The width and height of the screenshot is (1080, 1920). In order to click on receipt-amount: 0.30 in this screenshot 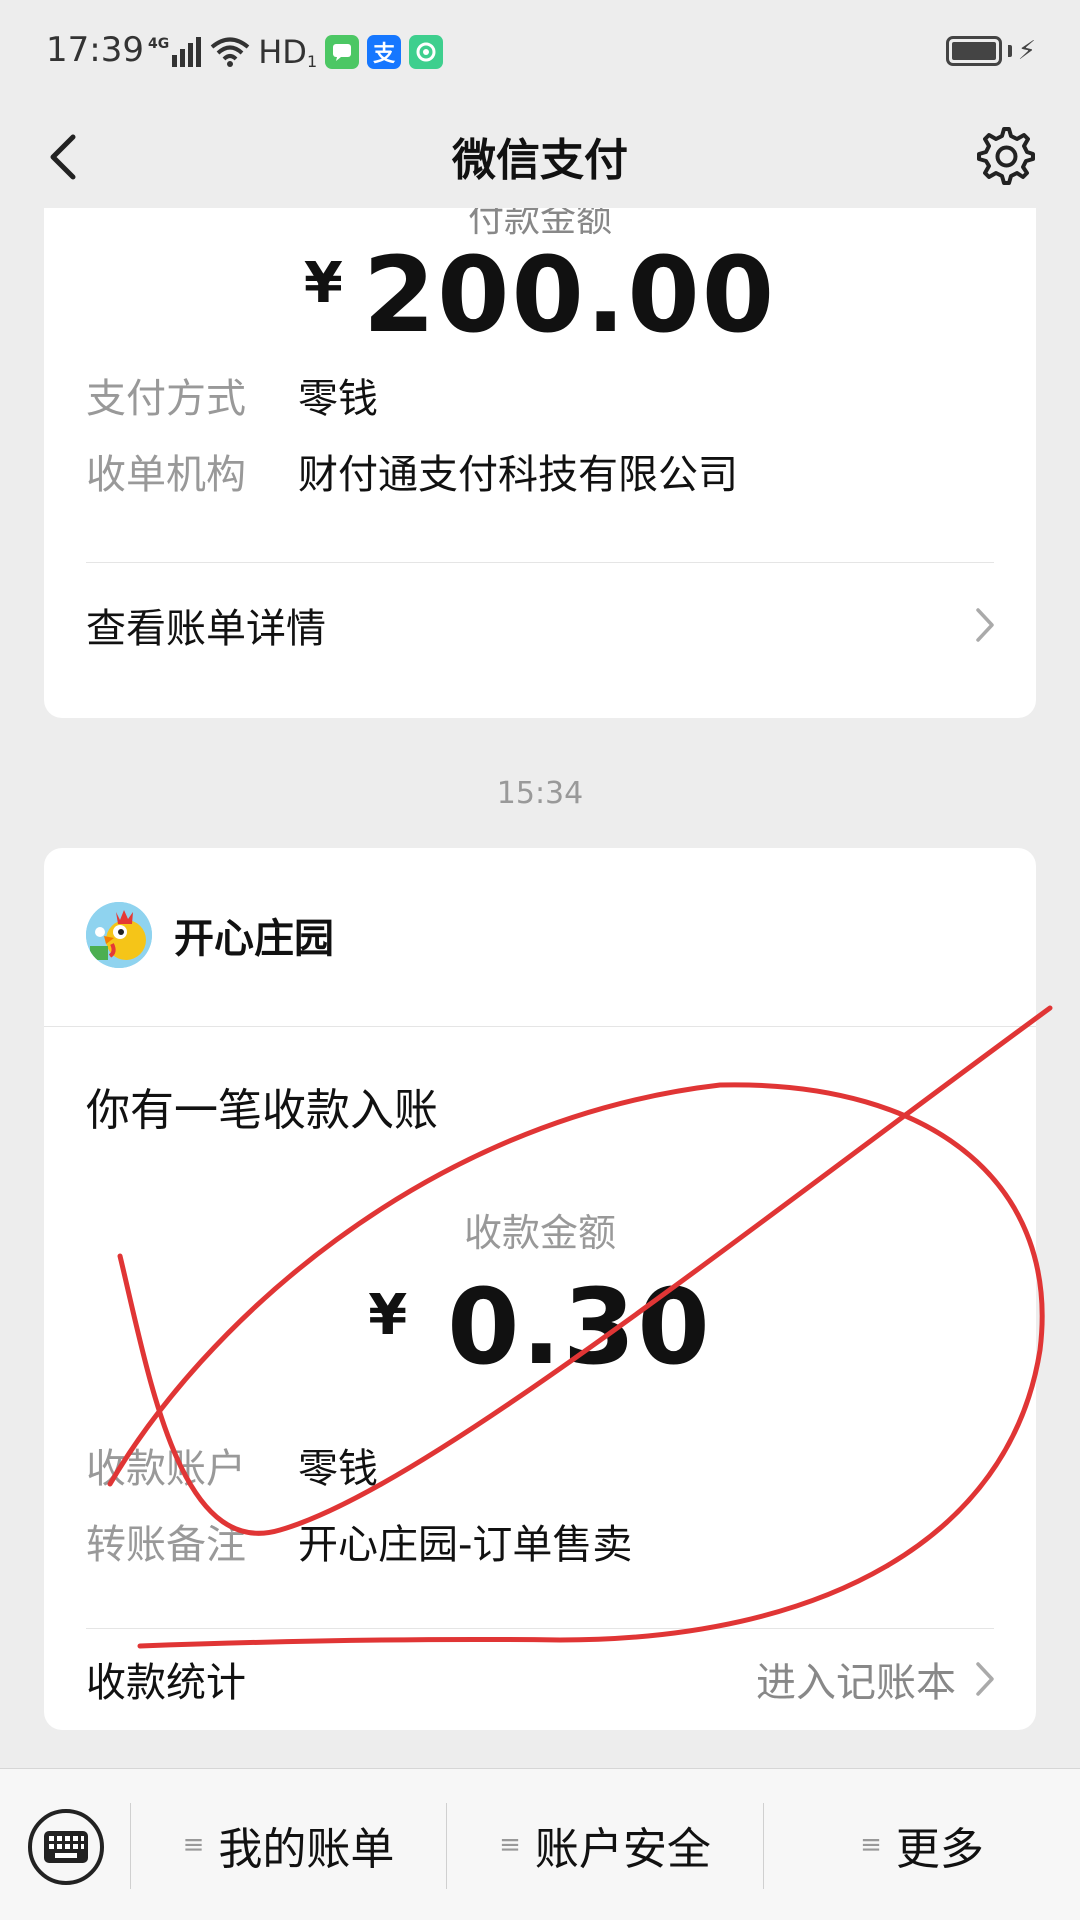, I will do `click(579, 1327)`.